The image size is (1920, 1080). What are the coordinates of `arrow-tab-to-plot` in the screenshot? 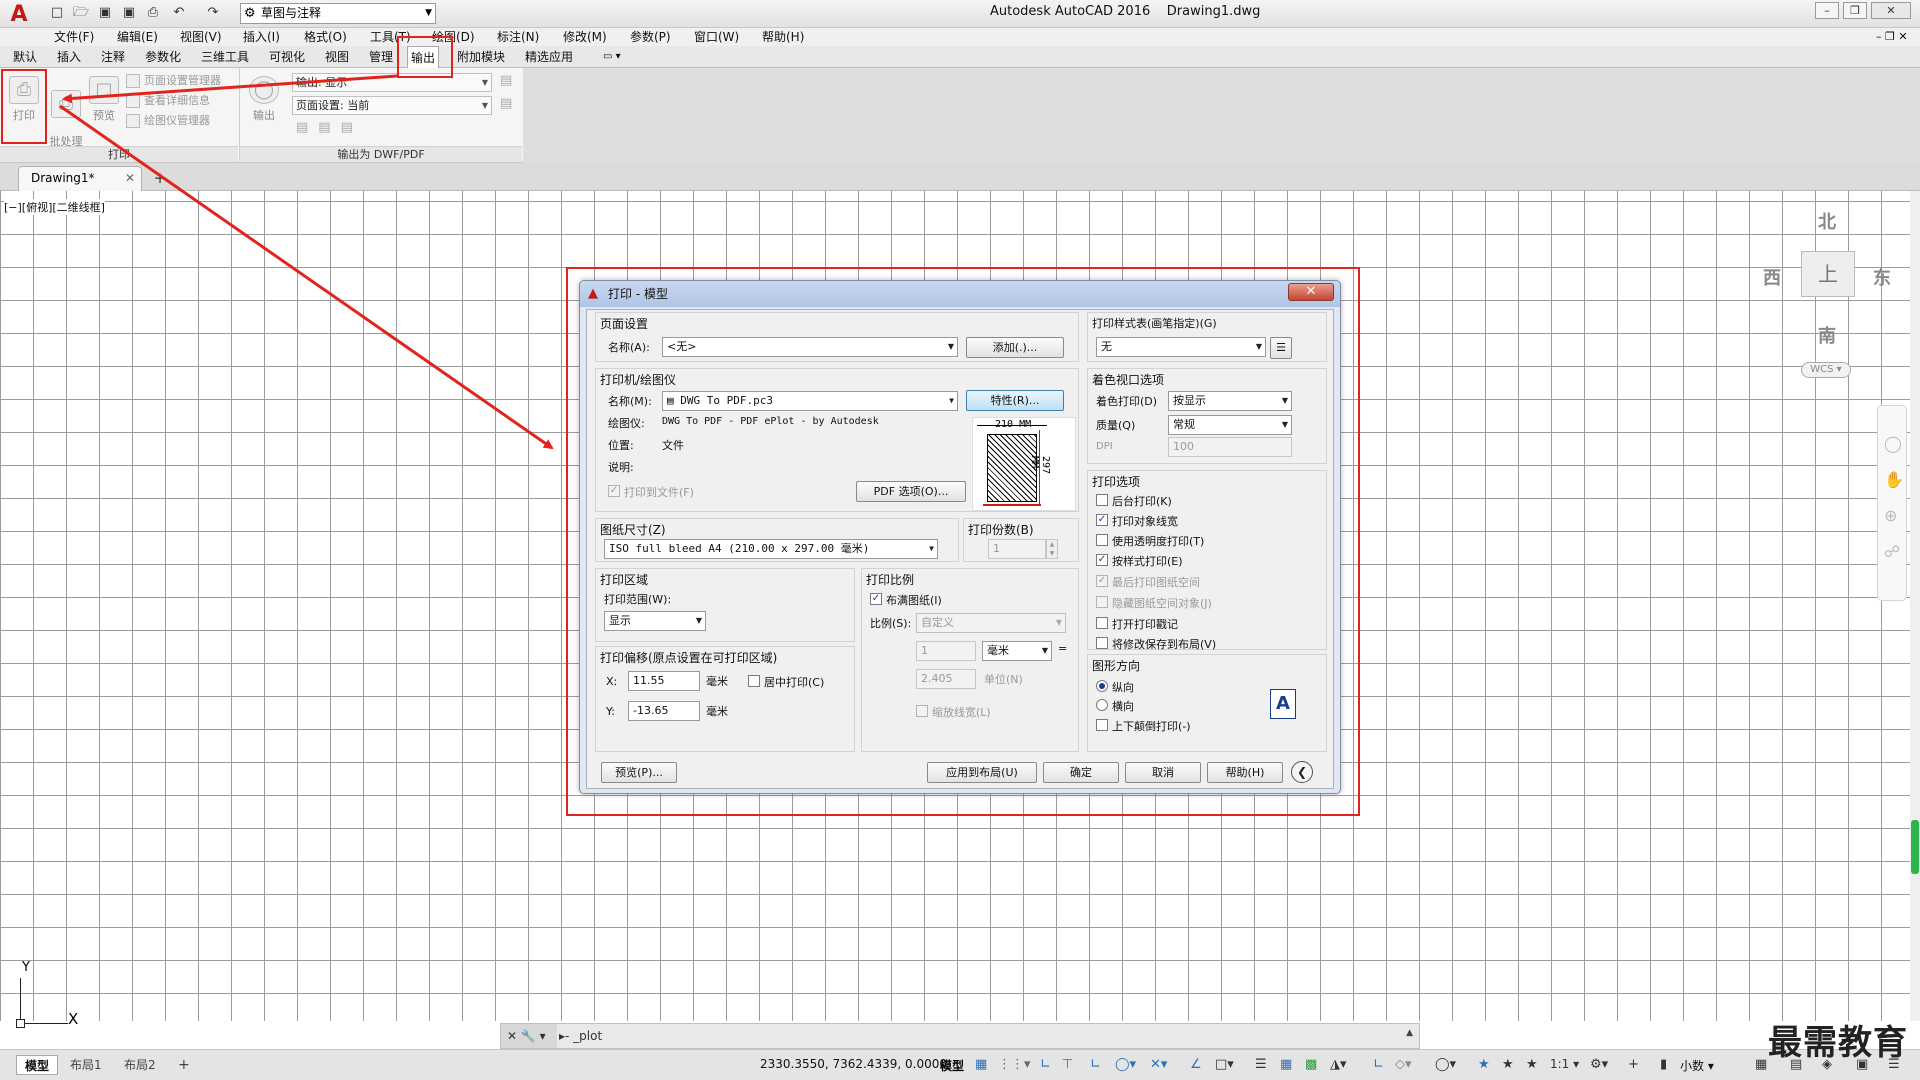 It's located at (230, 89).